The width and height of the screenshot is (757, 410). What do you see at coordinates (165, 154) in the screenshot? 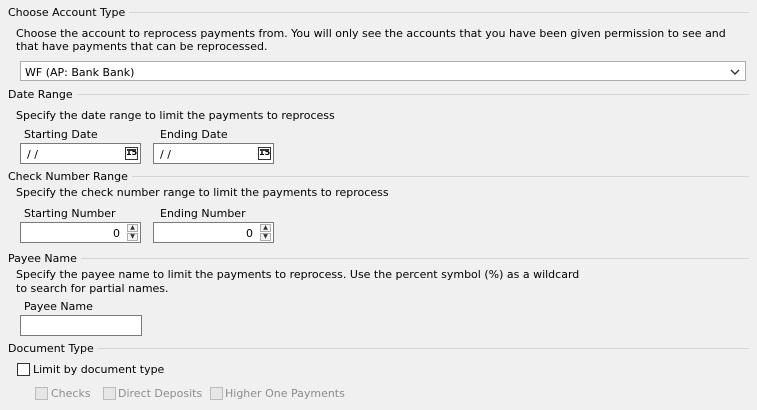
I see `ending-date-value: / /` at bounding box center [165, 154].